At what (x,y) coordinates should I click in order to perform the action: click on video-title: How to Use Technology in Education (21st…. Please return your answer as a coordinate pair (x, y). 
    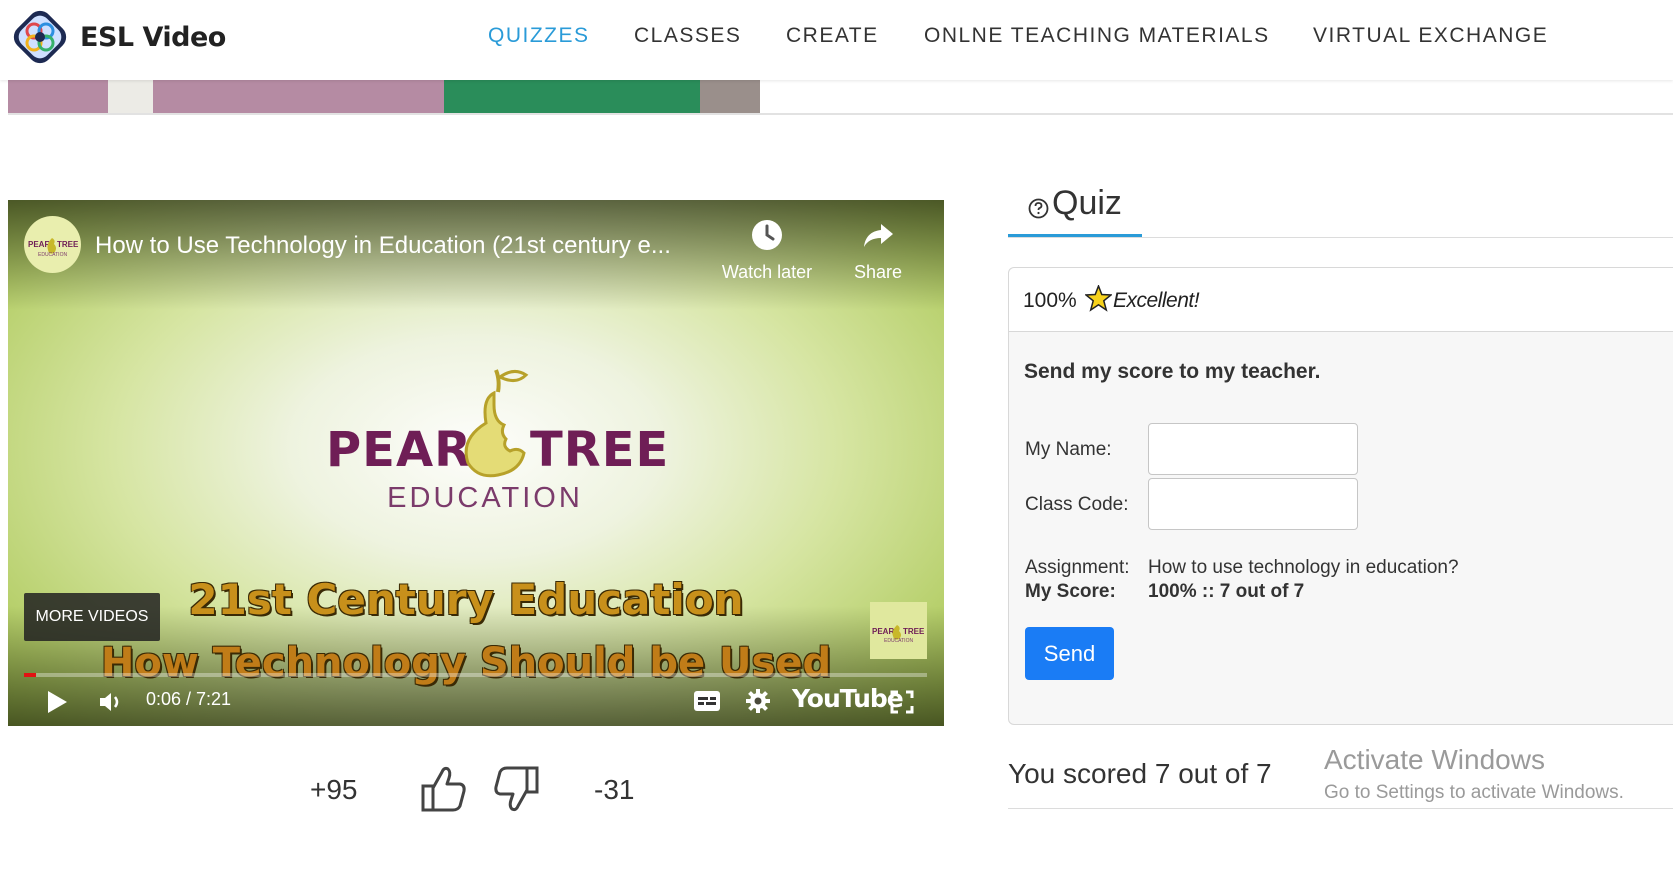
    Looking at the image, I should click on (405, 246).